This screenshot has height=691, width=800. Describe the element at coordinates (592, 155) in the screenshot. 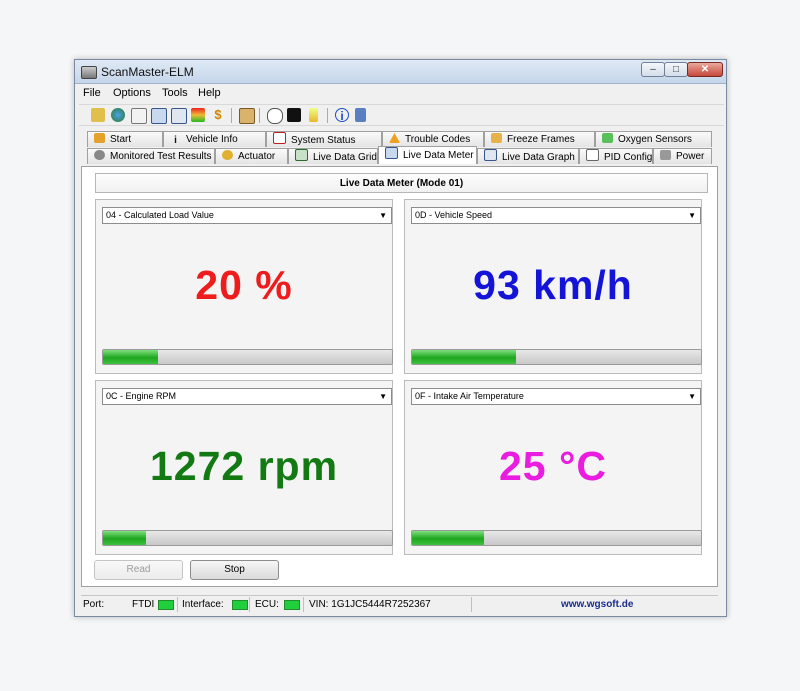

I see `config-icon` at that location.